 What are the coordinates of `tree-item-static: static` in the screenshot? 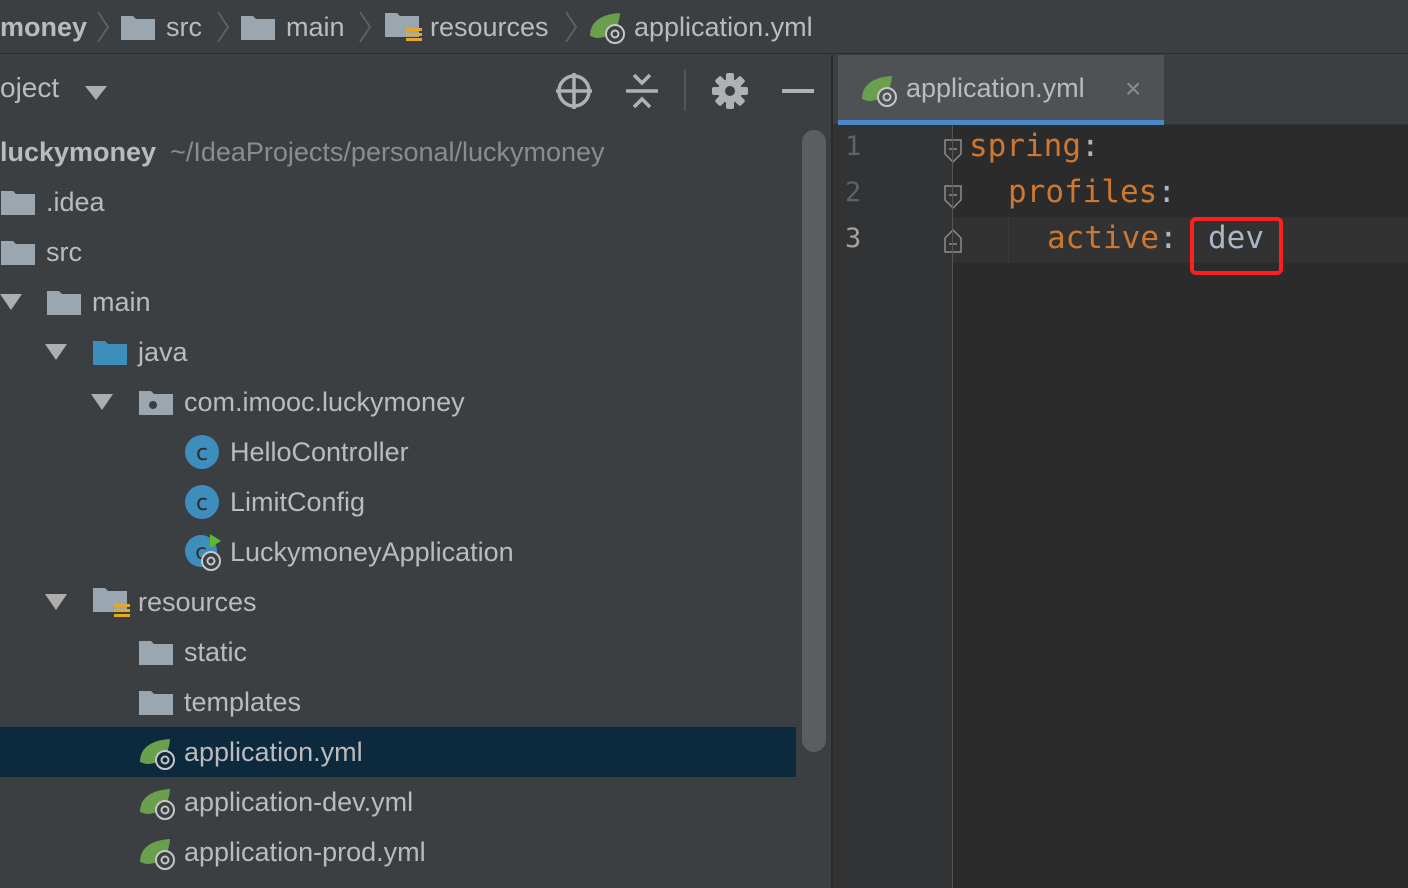 It's located at (398, 652).